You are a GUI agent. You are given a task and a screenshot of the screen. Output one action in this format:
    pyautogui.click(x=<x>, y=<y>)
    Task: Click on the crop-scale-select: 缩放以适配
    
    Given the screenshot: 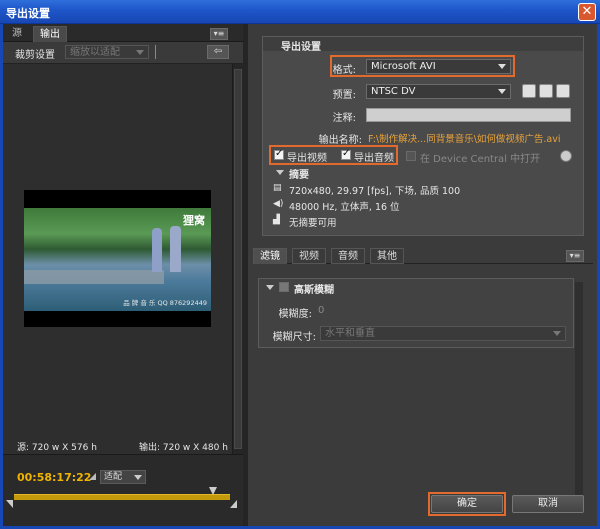 What is the action you would take?
    pyautogui.click(x=107, y=52)
    